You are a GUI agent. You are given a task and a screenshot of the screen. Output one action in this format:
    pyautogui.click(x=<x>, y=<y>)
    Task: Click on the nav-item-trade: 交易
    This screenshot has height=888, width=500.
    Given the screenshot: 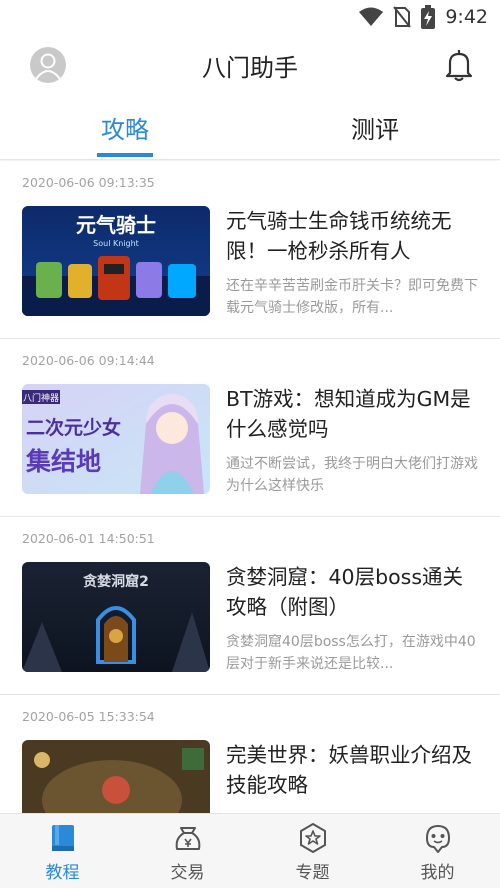 What is the action you would take?
    pyautogui.click(x=187, y=851)
    